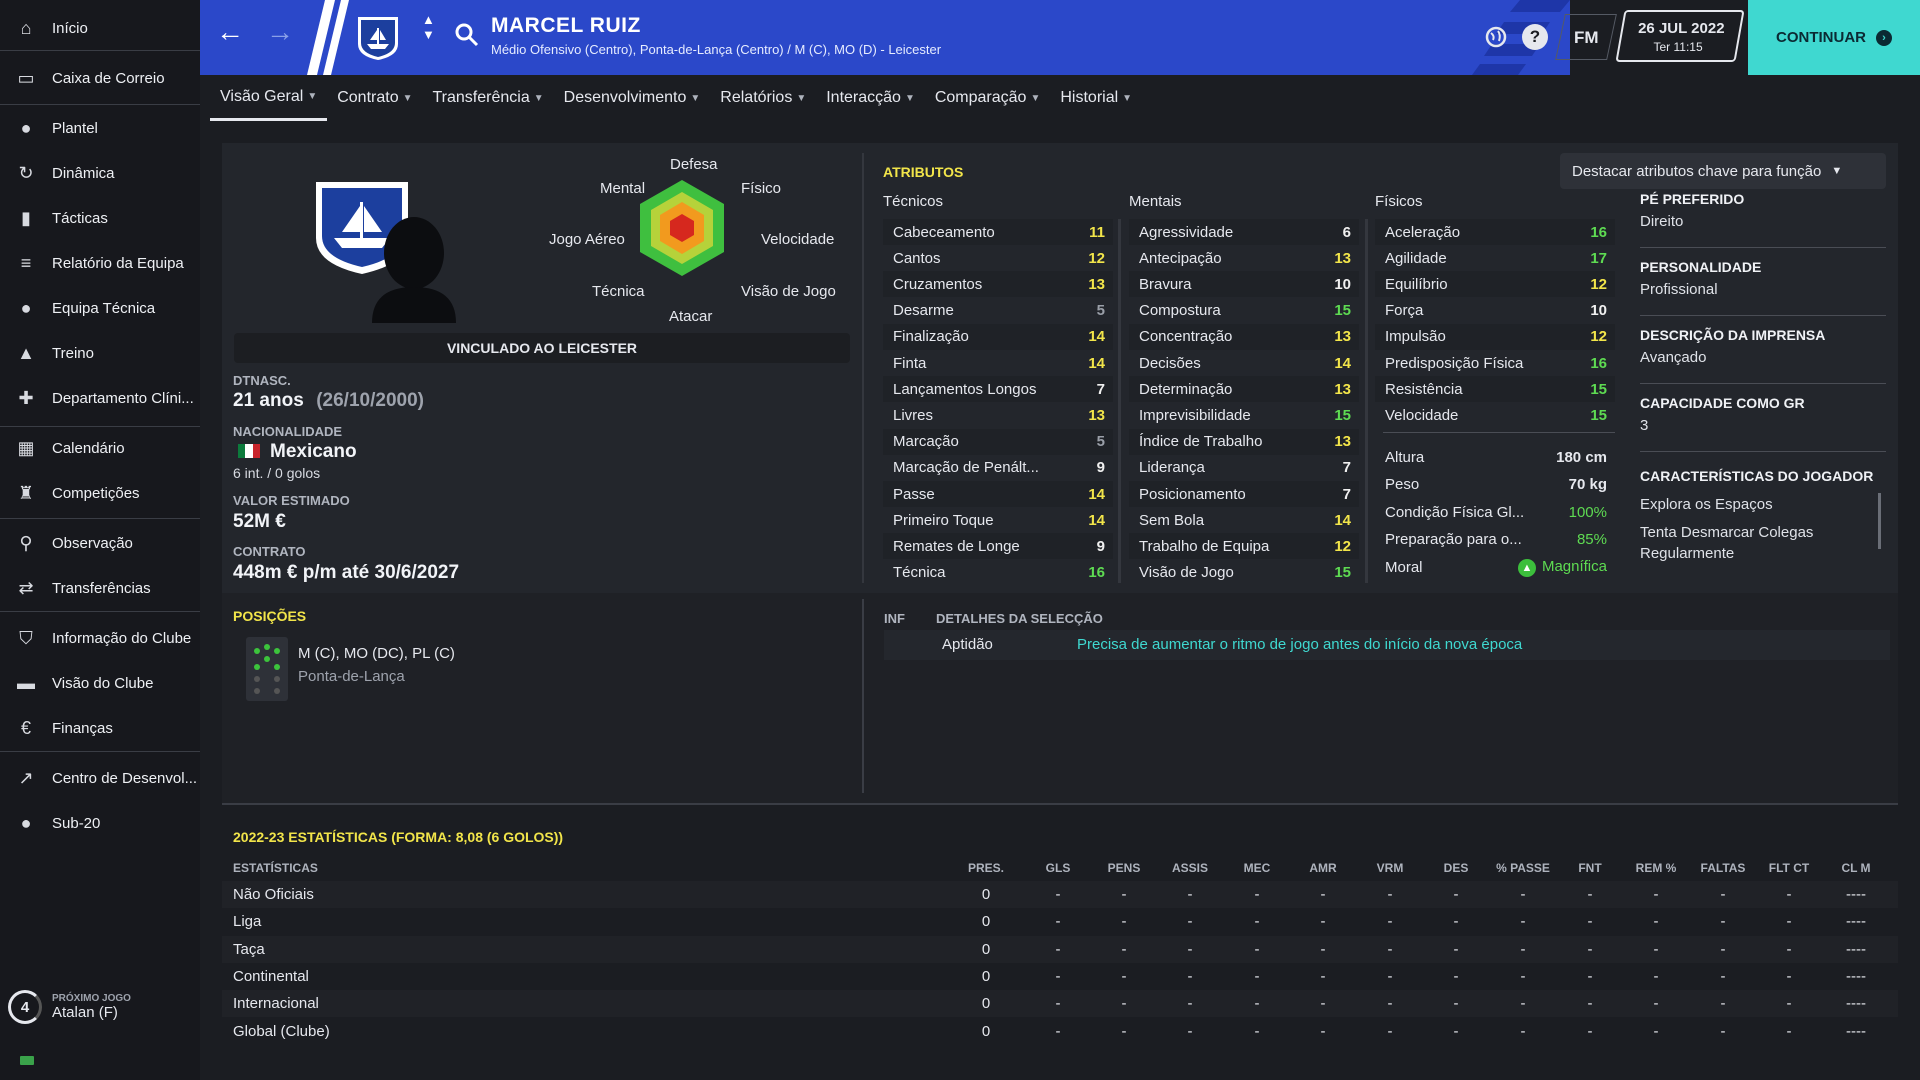 The width and height of the screenshot is (1920, 1080). What do you see at coordinates (1456, 868) in the screenshot?
I see `stats-column-header: DES` at bounding box center [1456, 868].